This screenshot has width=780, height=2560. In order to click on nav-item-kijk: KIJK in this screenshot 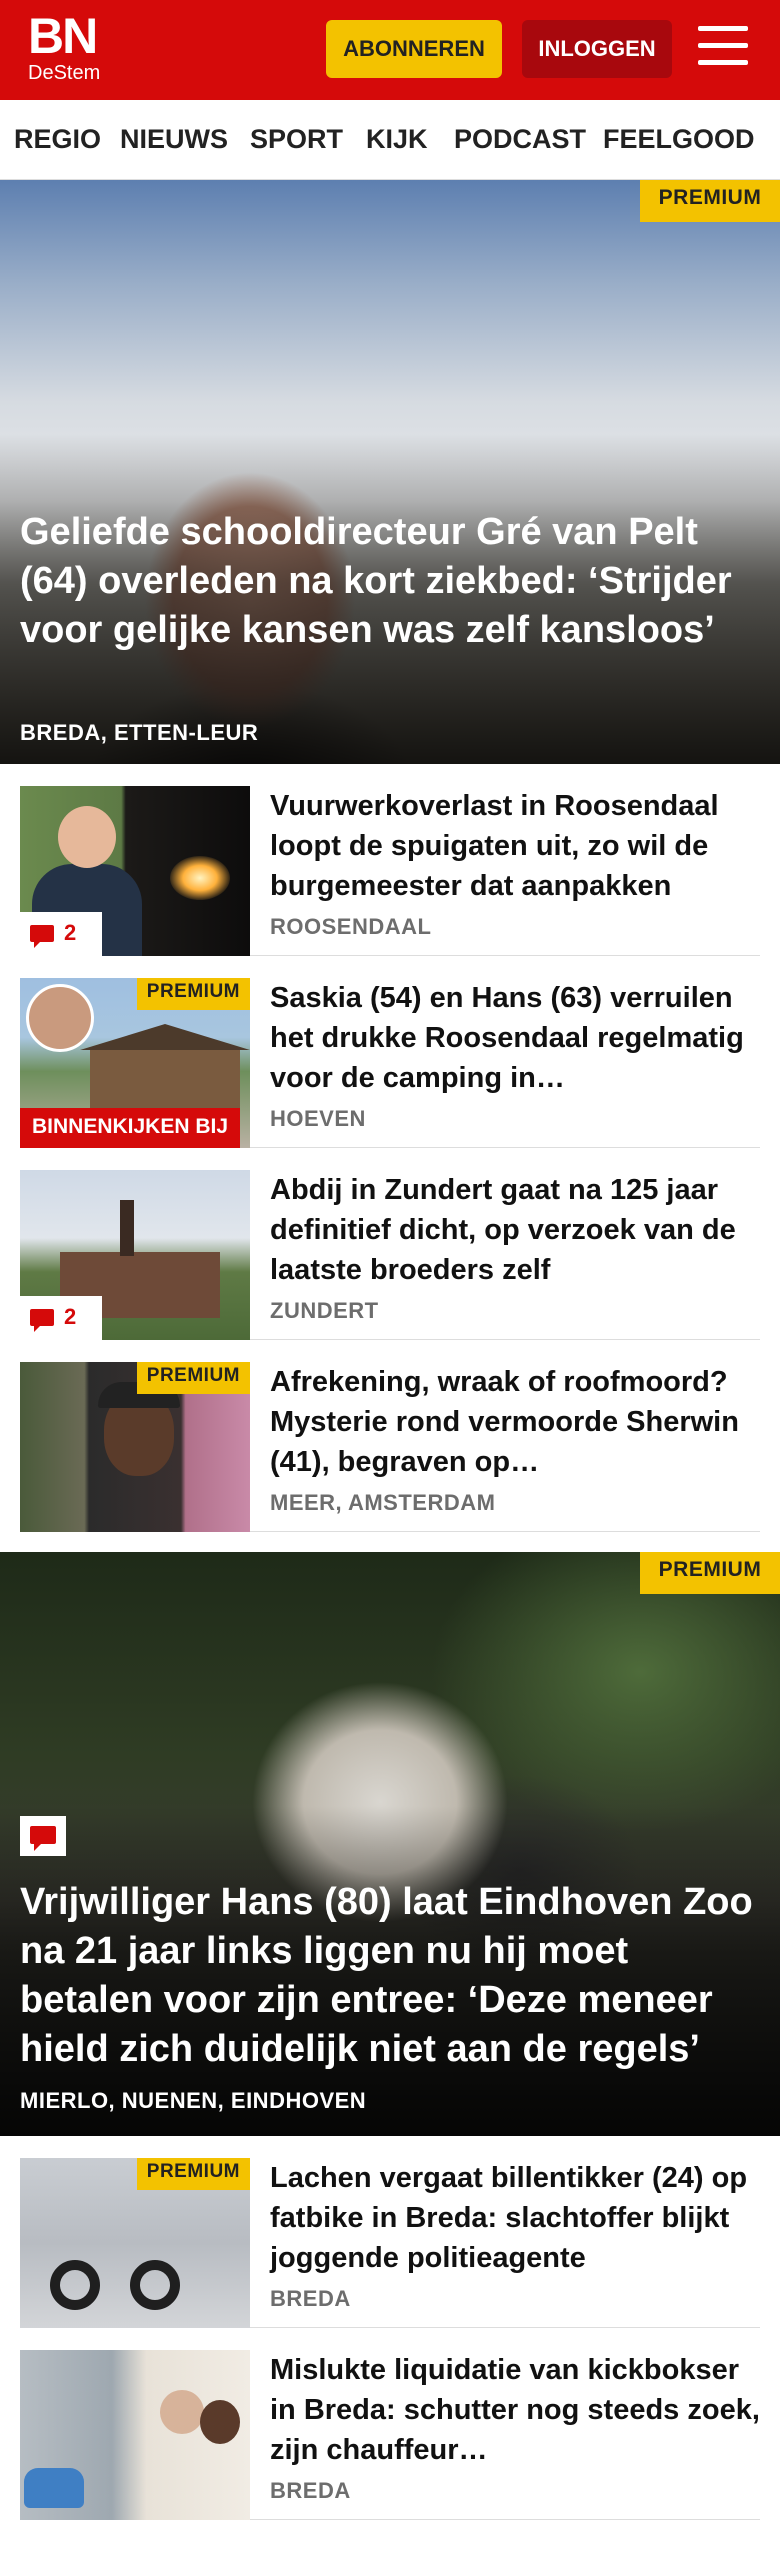, I will do `click(397, 139)`.